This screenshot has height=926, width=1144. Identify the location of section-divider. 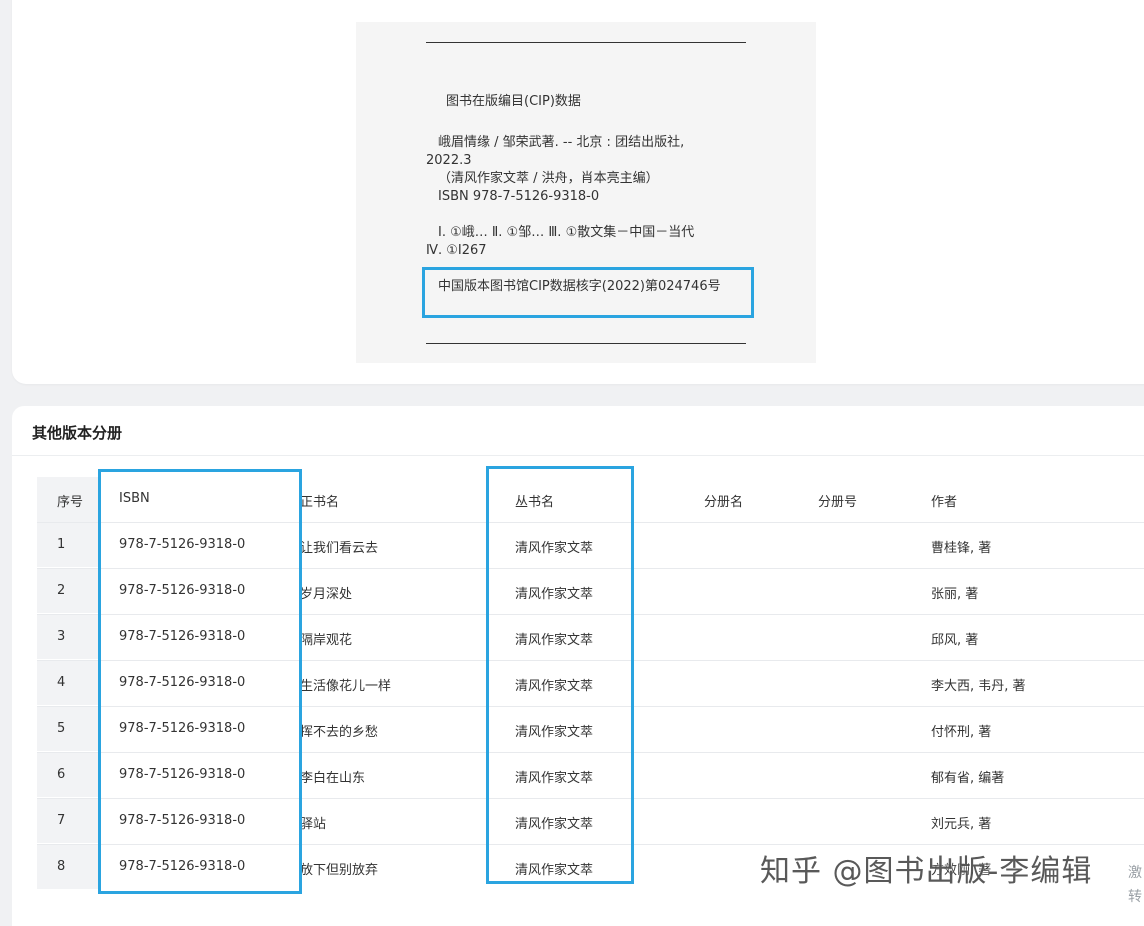
(578, 455).